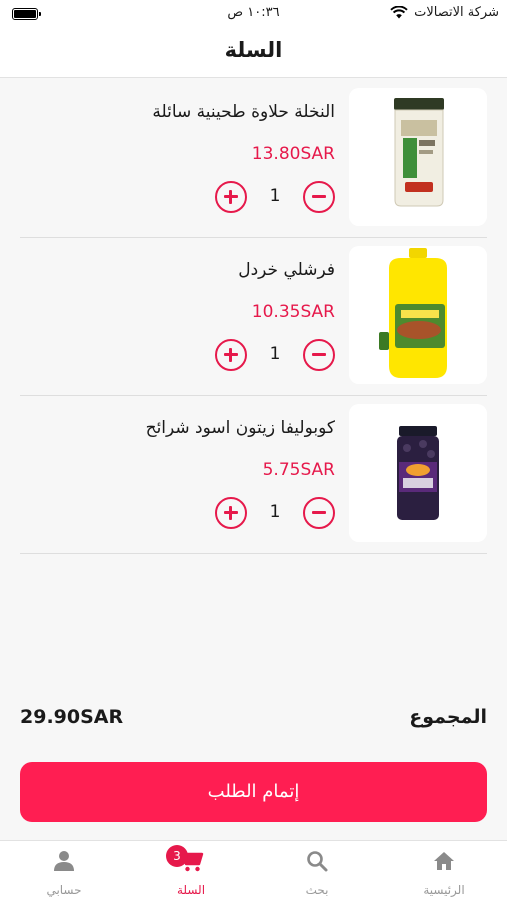 The image size is (507, 900). I want to click on tab-bar: الرئيسية بحث 3 السلة حسابي, so click(253, 870).